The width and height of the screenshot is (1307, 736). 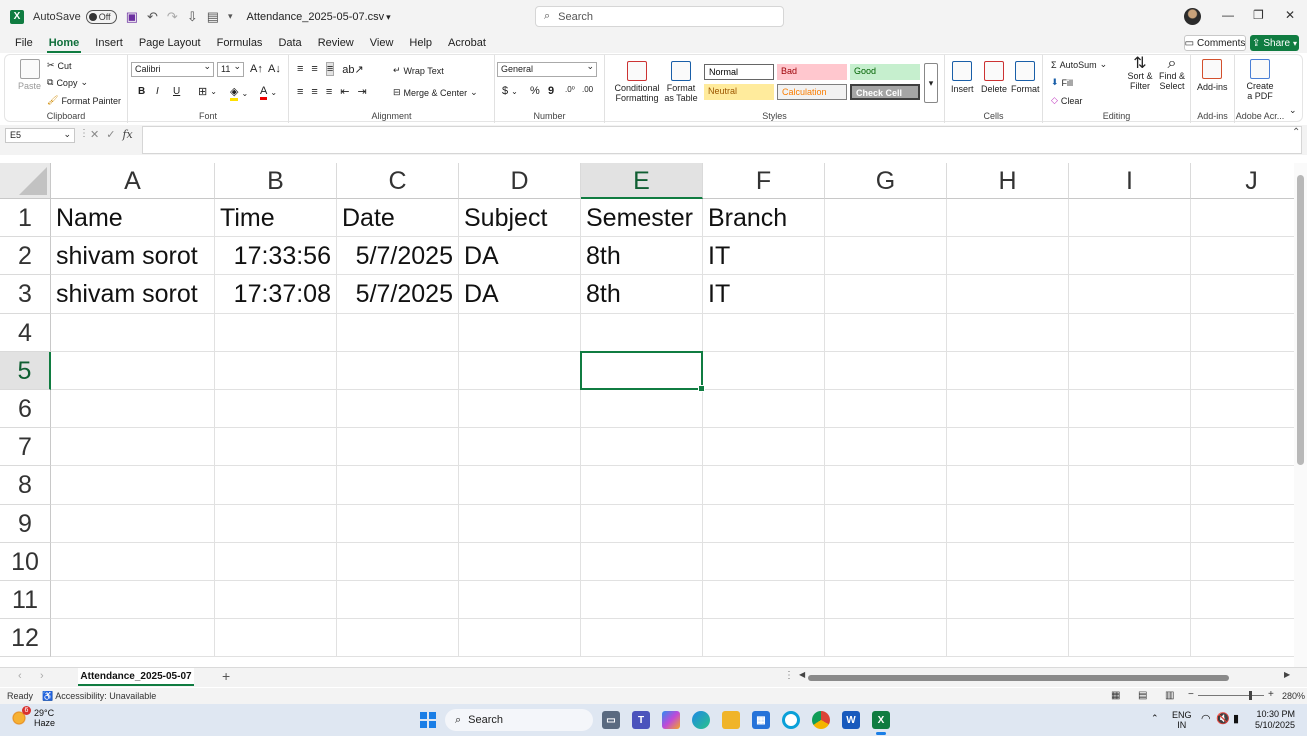 What do you see at coordinates (886, 561) in the screenshot?
I see `cell-g10` at bounding box center [886, 561].